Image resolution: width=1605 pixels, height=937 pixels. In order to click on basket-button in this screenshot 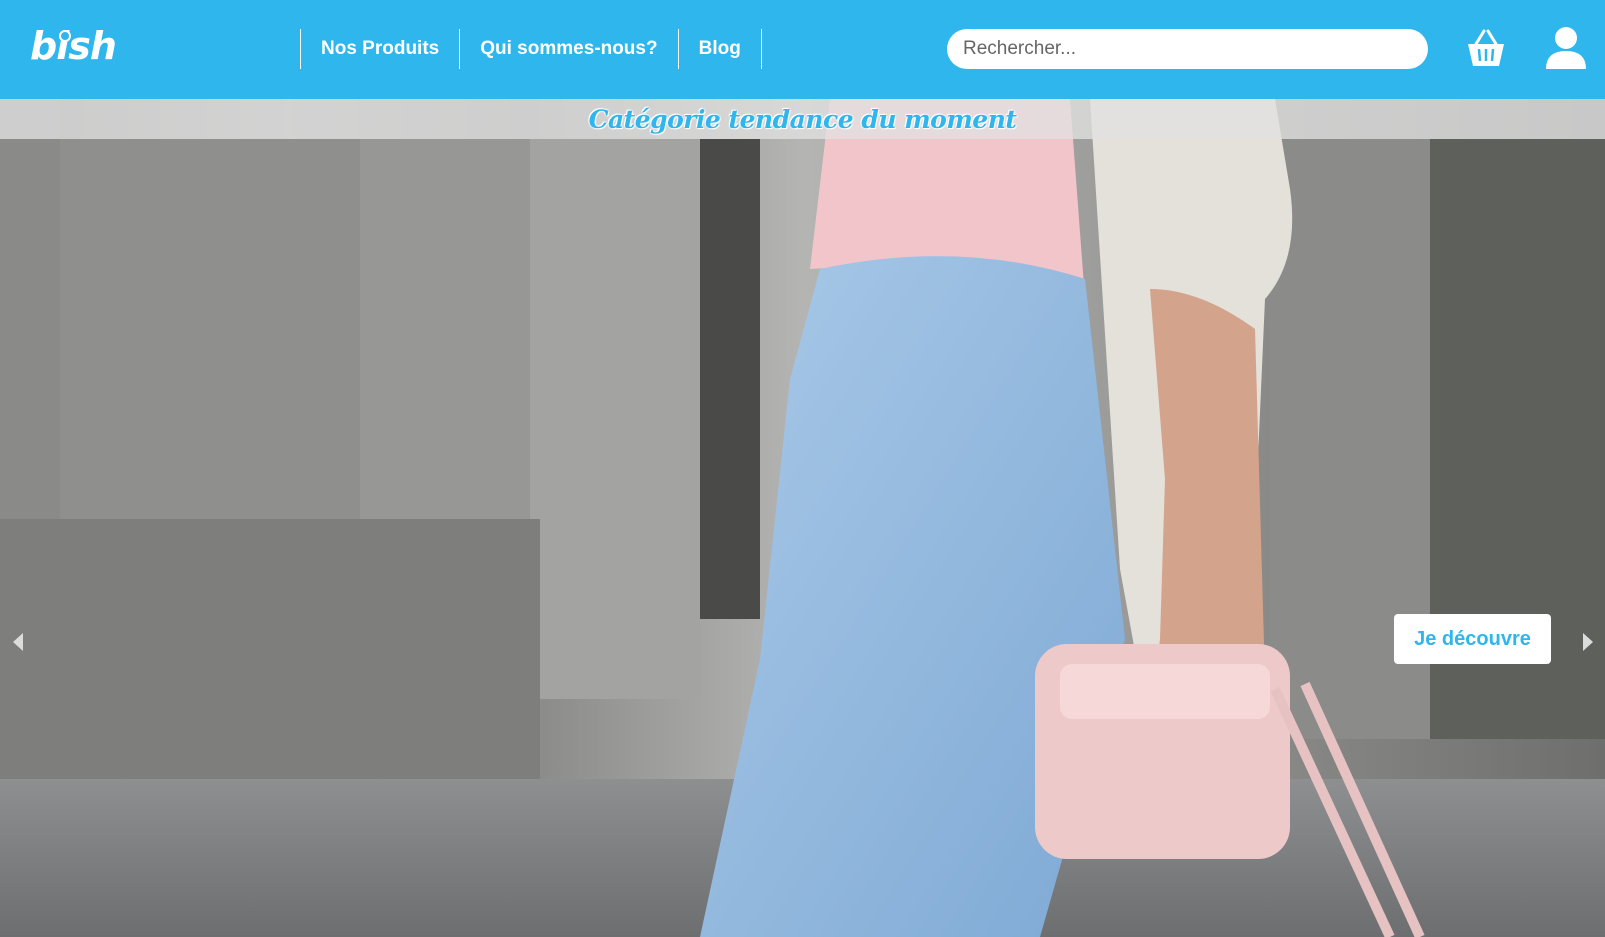, I will do `click(1486, 48)`.